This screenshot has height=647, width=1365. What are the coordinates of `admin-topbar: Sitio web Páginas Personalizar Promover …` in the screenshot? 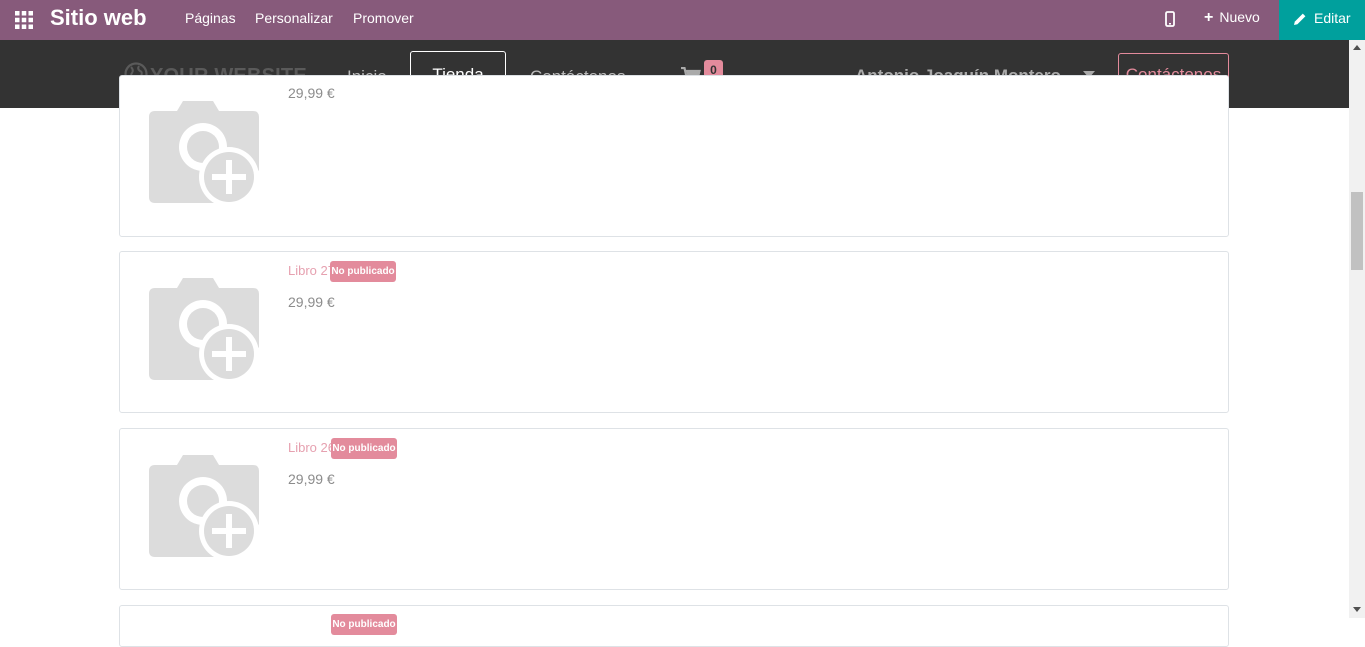 It's located at (682, 20).